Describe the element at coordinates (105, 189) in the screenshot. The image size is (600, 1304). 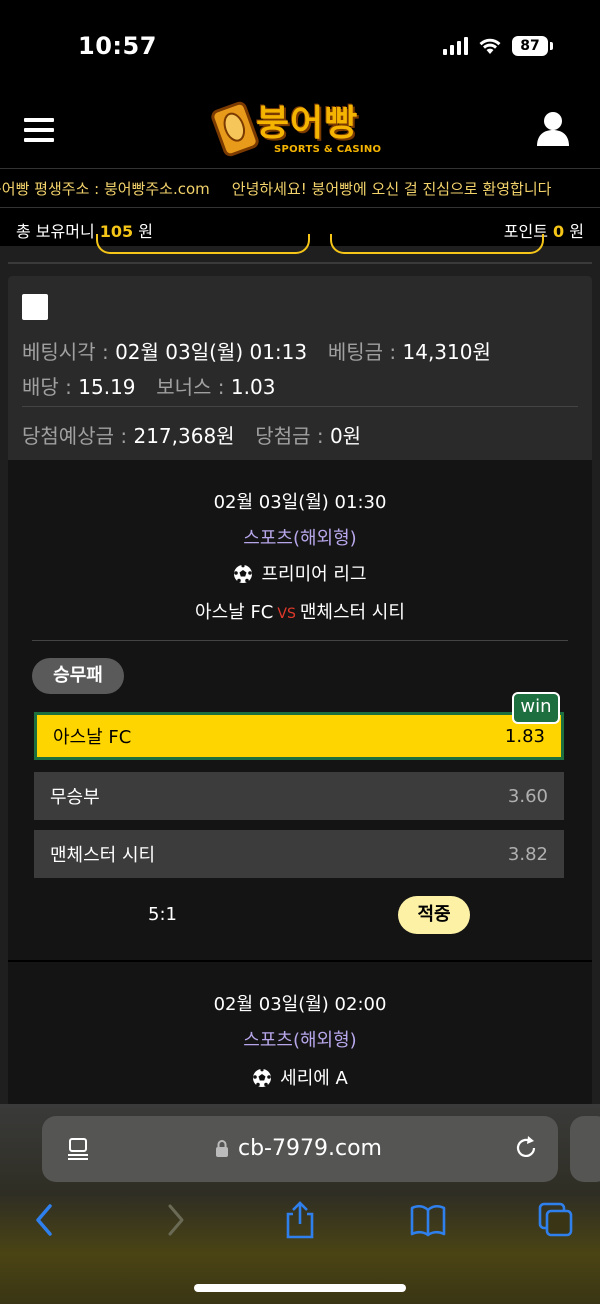
I see `marquee-item: 붕어빵 평생주소 : 붕어빵주소.com` at that location.